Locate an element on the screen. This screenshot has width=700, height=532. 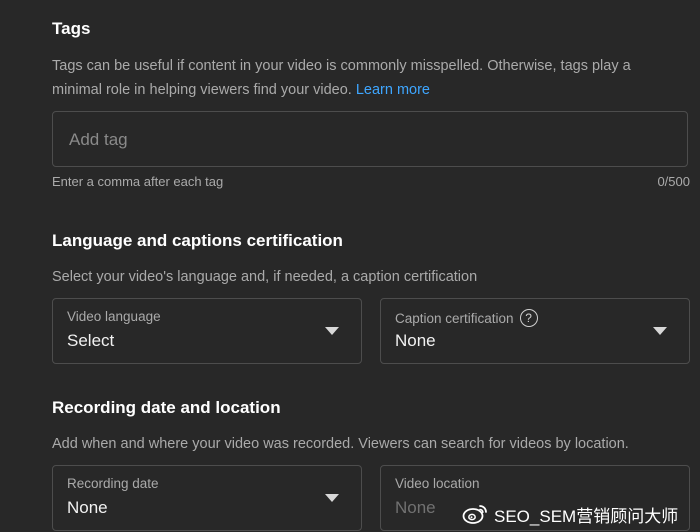
video-language-label: Video language is located at coordinates (114, 316).